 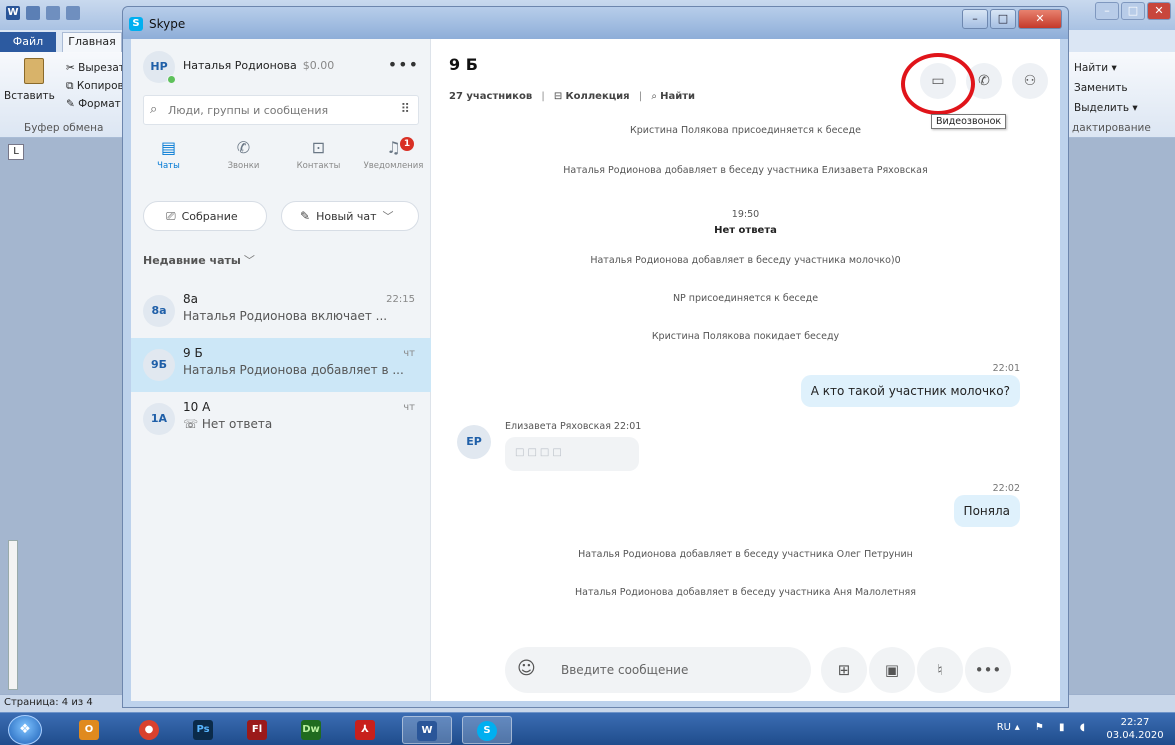 What do you see at coordinates (73, 13) in the screenshot?
I see `redo-icon` at bounding box center [73, 13].